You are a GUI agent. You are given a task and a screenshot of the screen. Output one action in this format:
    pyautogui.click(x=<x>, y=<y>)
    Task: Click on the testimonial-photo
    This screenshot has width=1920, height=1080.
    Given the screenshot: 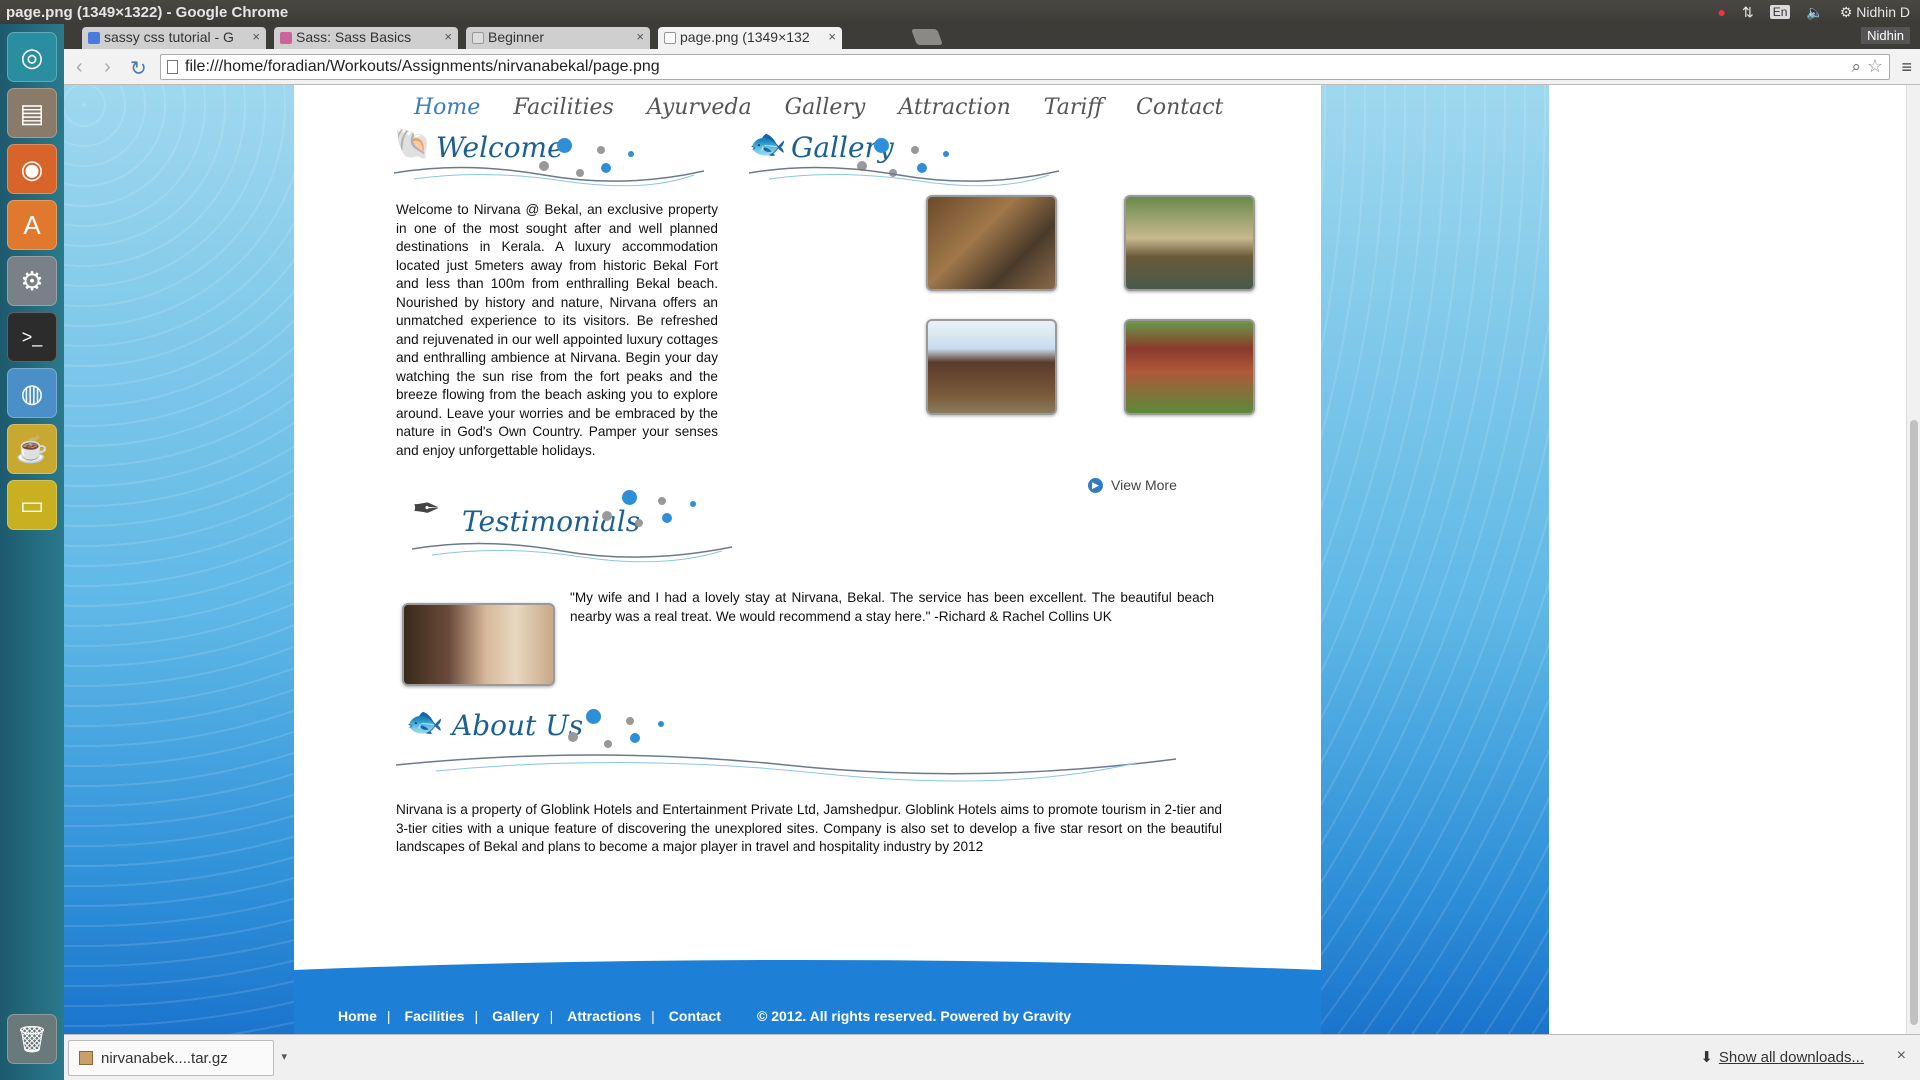 What is the action you would take?
    pyautogui.click(x=478, y=644)
    